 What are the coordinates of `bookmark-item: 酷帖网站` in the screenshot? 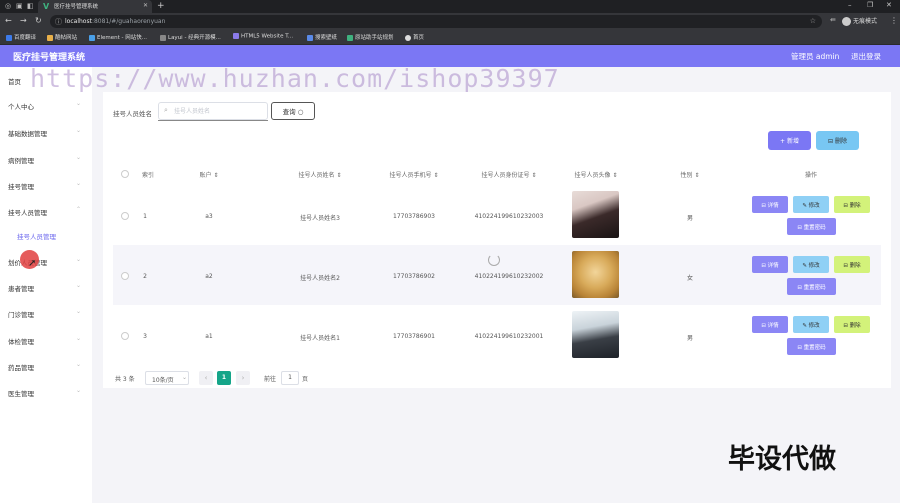 It's located at (62, 37).